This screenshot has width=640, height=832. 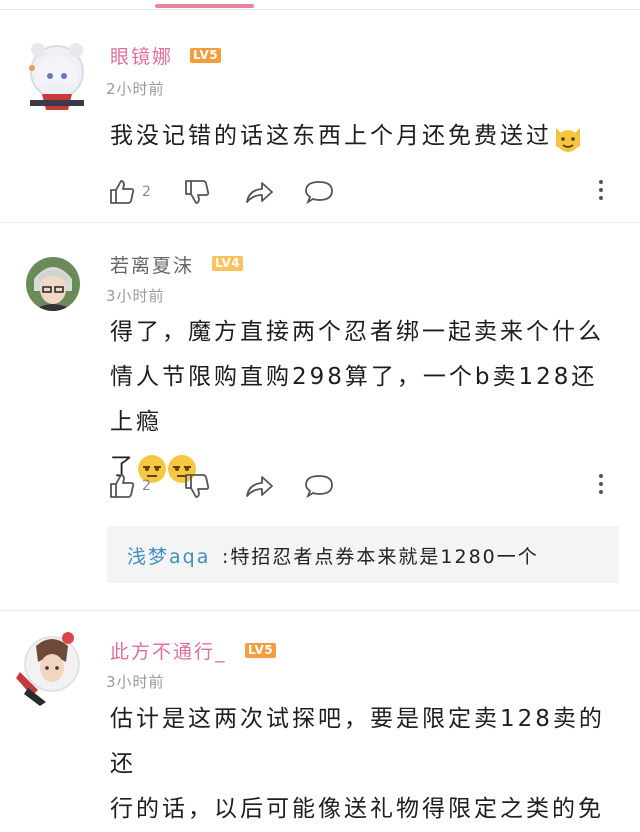 I want to click on level-badge: LV4, so click(x=228, y=263).